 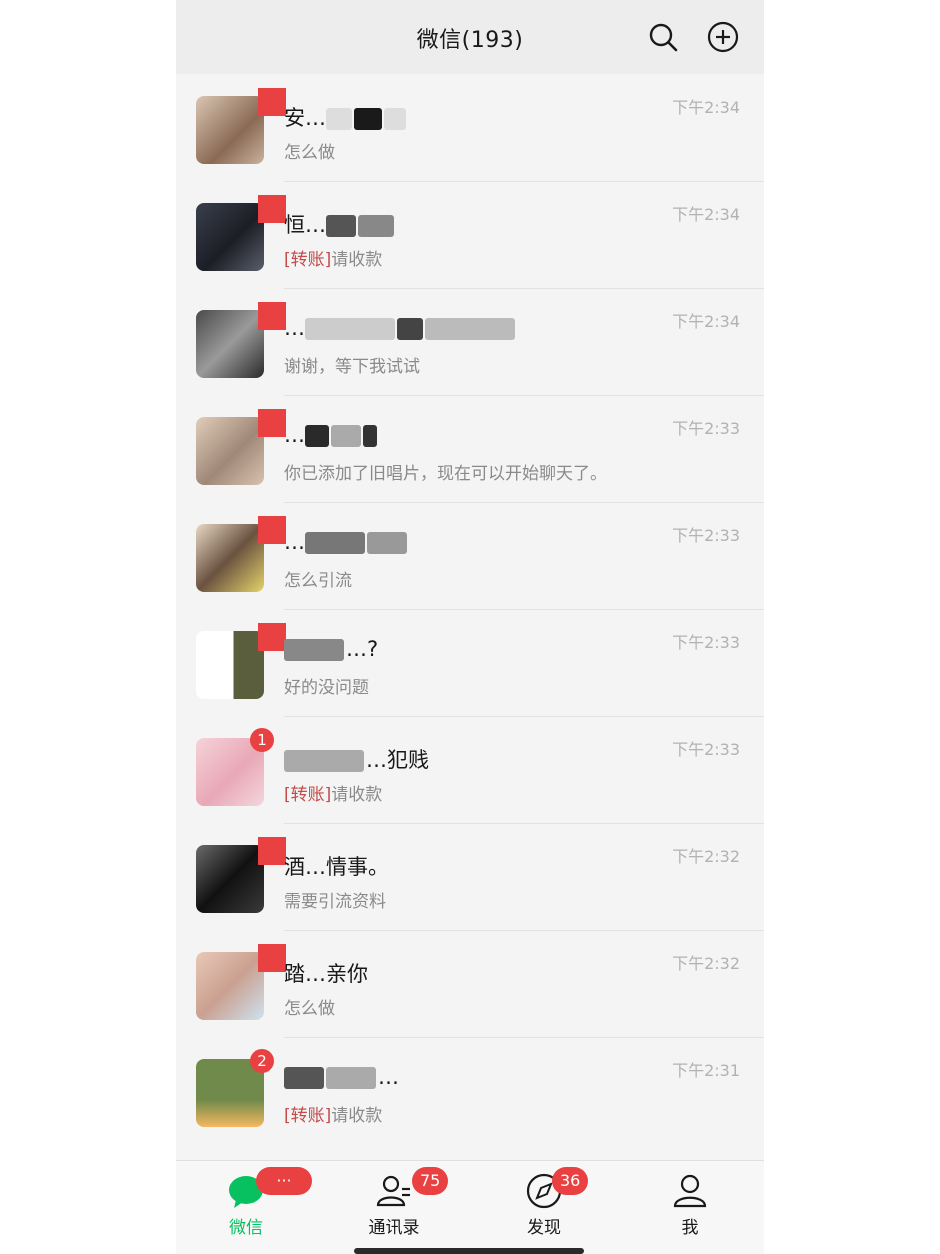 I want to click on chat-name: …?, so click(x=331, y=649).